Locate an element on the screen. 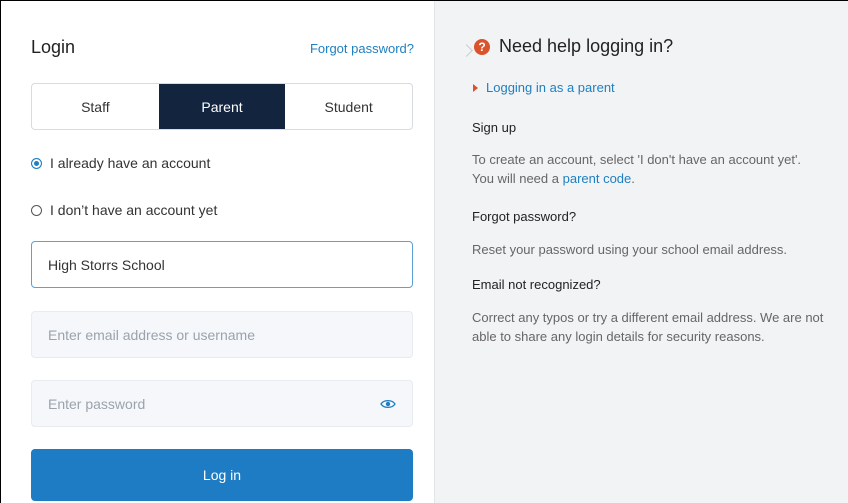 The width and height of the screenshot is (848, 503). signup-text-3: . is located at coordinates (633, 178).